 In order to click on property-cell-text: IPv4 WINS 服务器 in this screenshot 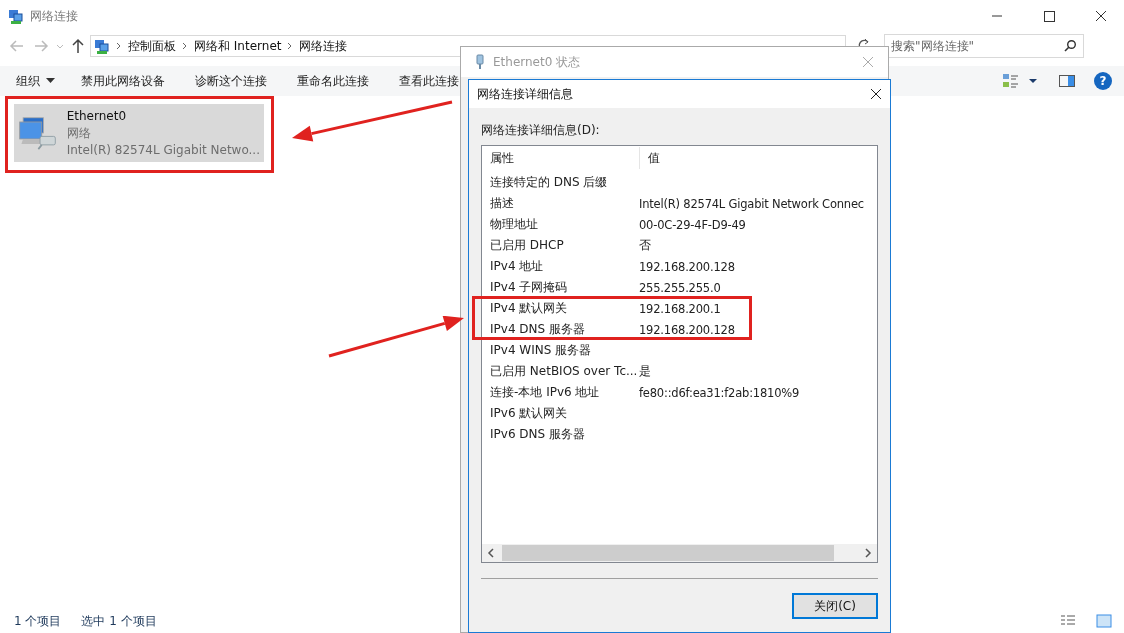, I will do `click(541, 350)`.